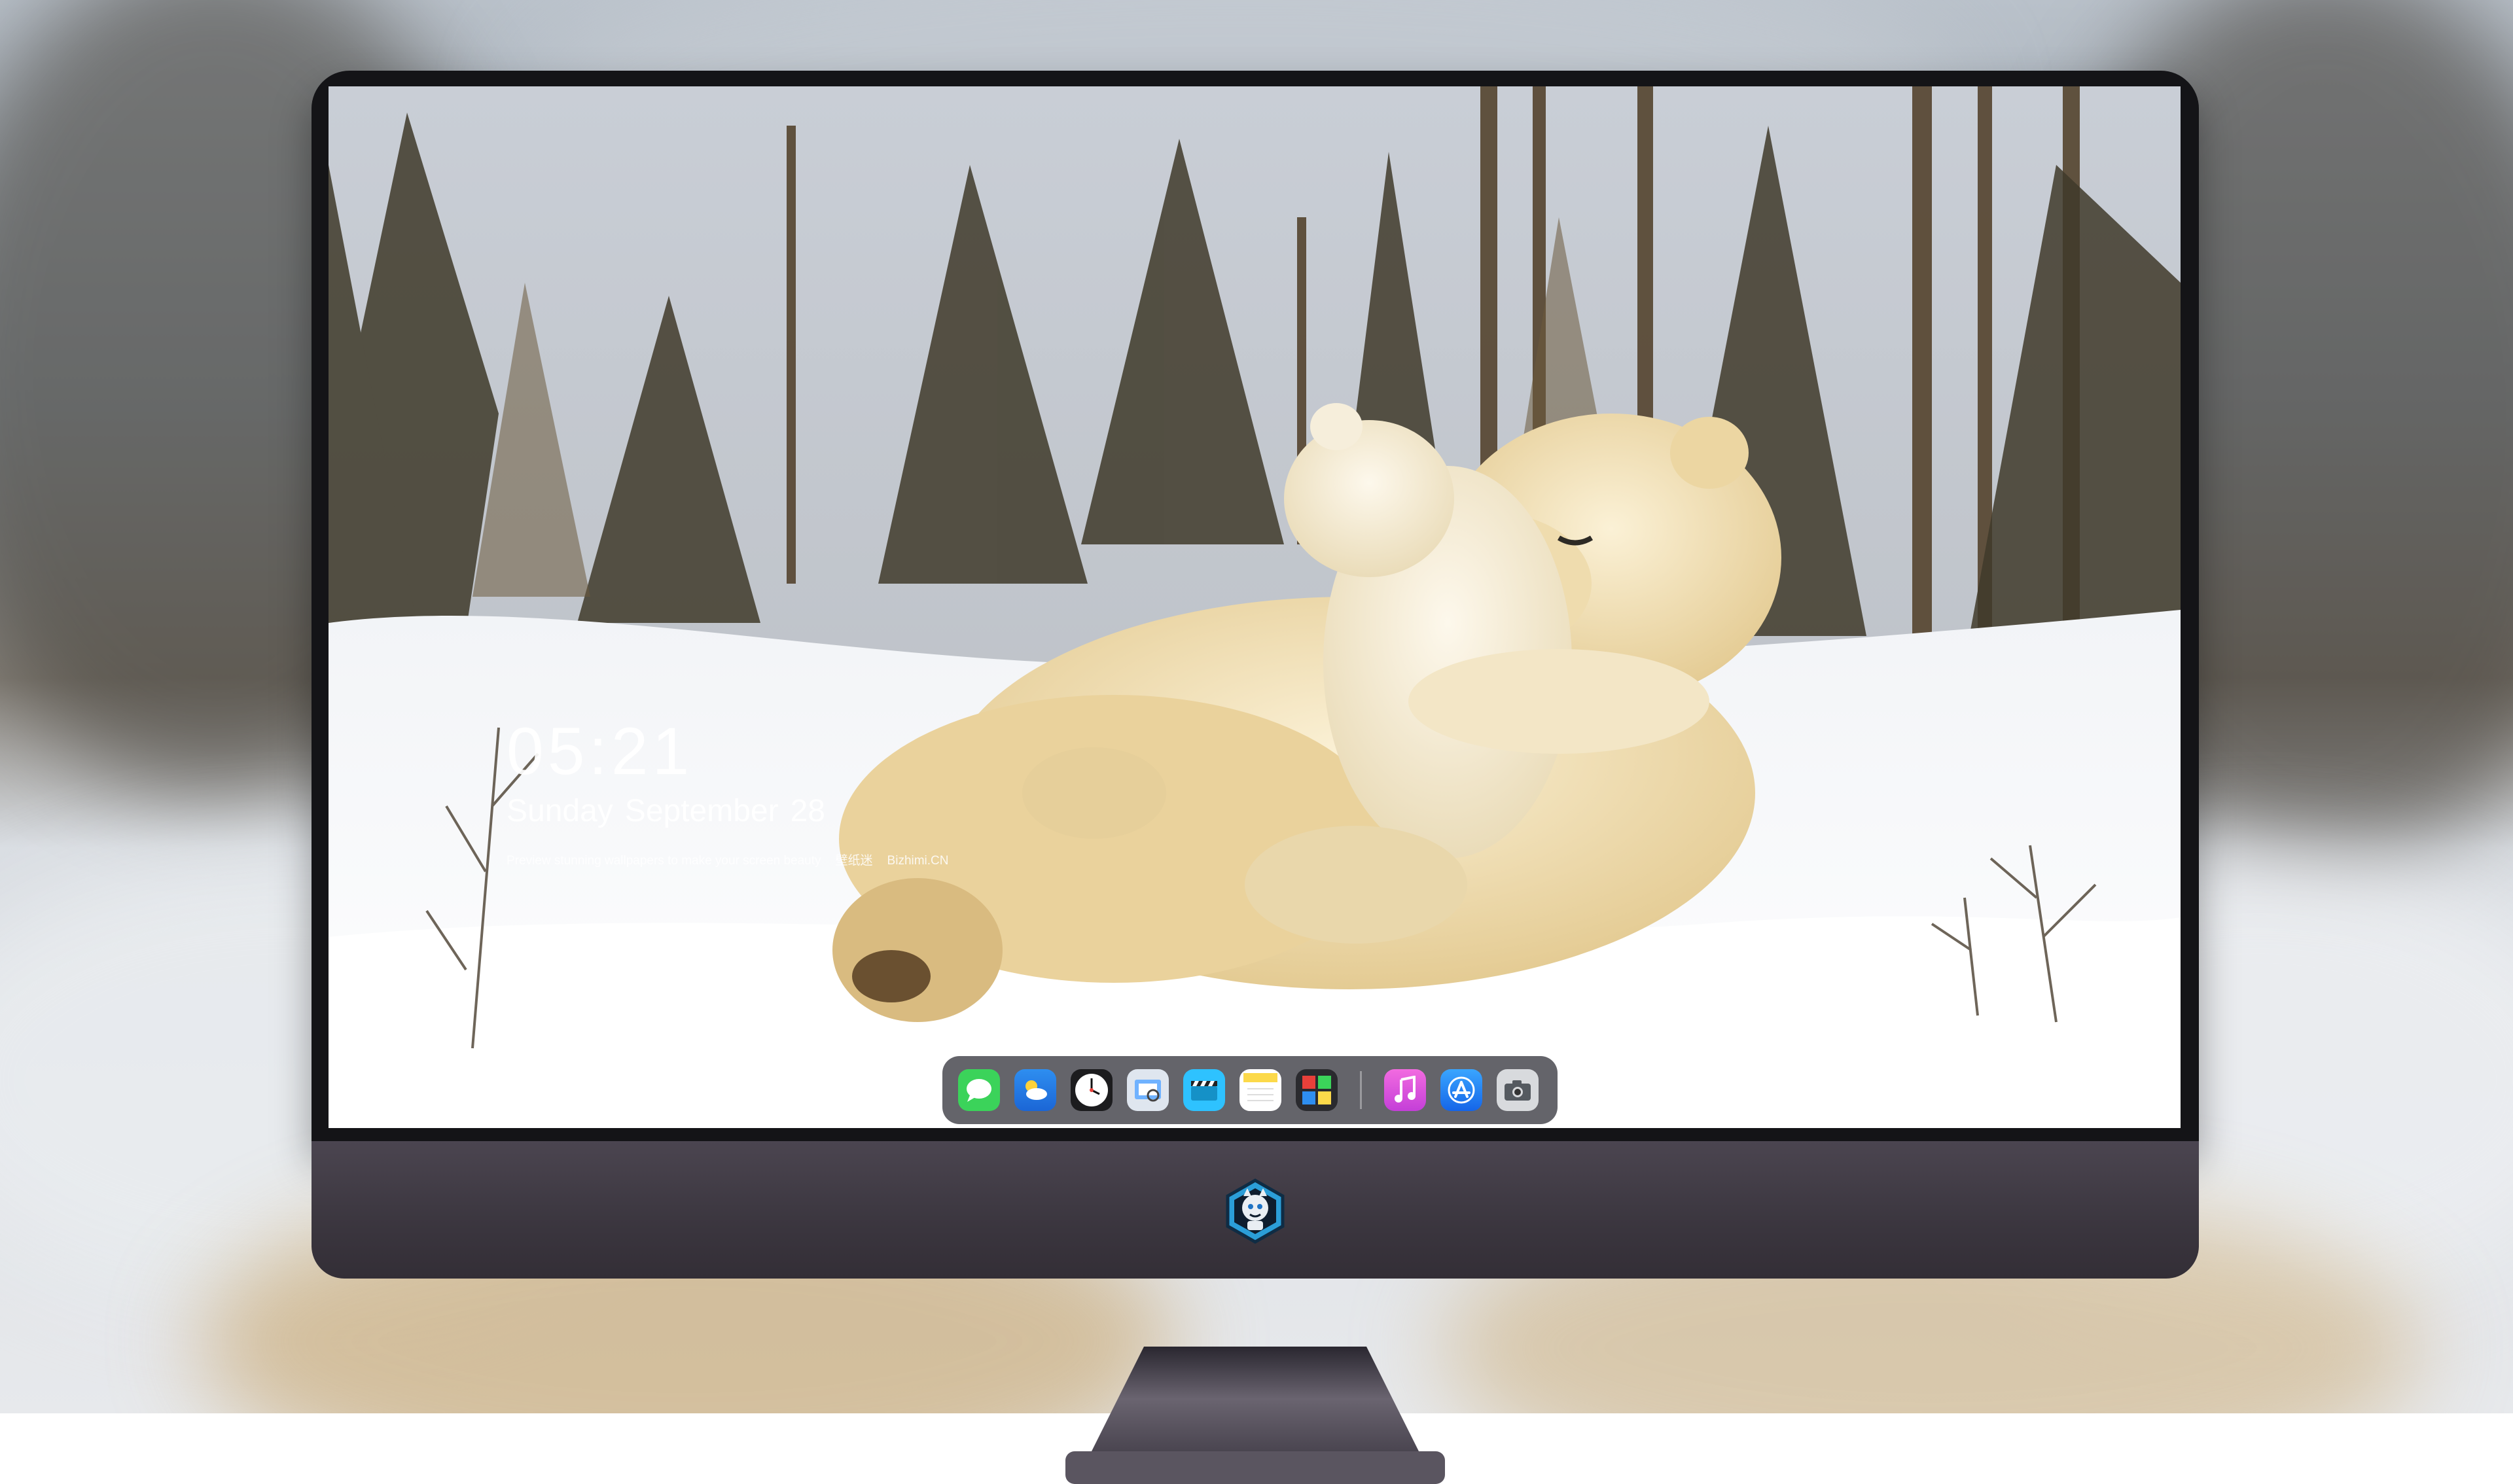  What do you see at coordinates (1255, 1416) in the screenshot?
I see `monitor-stand` at bounding box center [1255, 1416].